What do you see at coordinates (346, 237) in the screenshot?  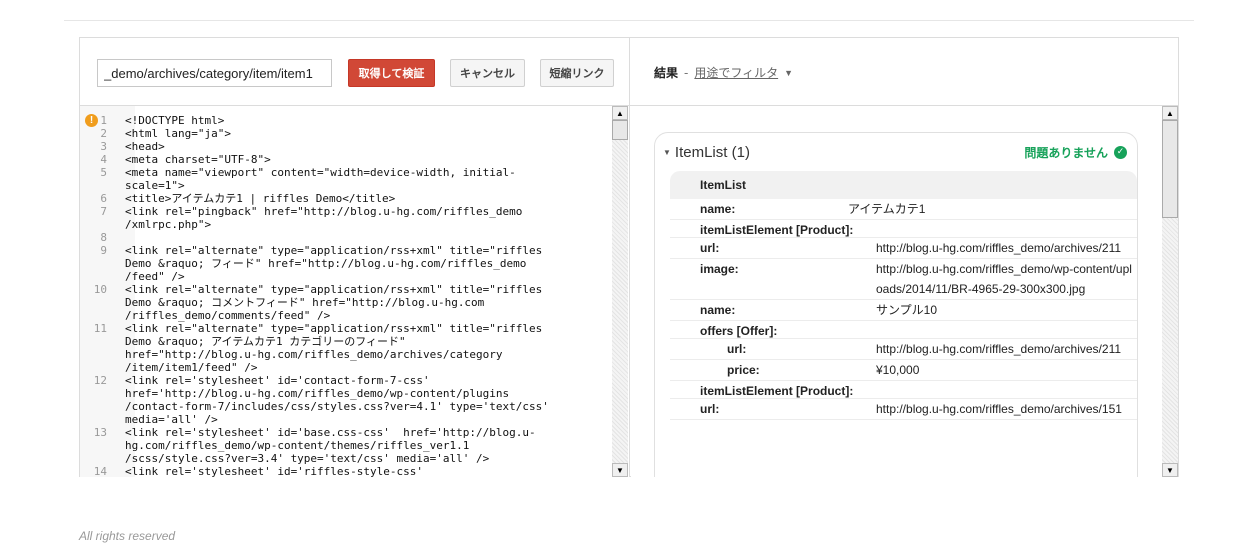 I see `code-line: 8` at bounding box center [346, 237].